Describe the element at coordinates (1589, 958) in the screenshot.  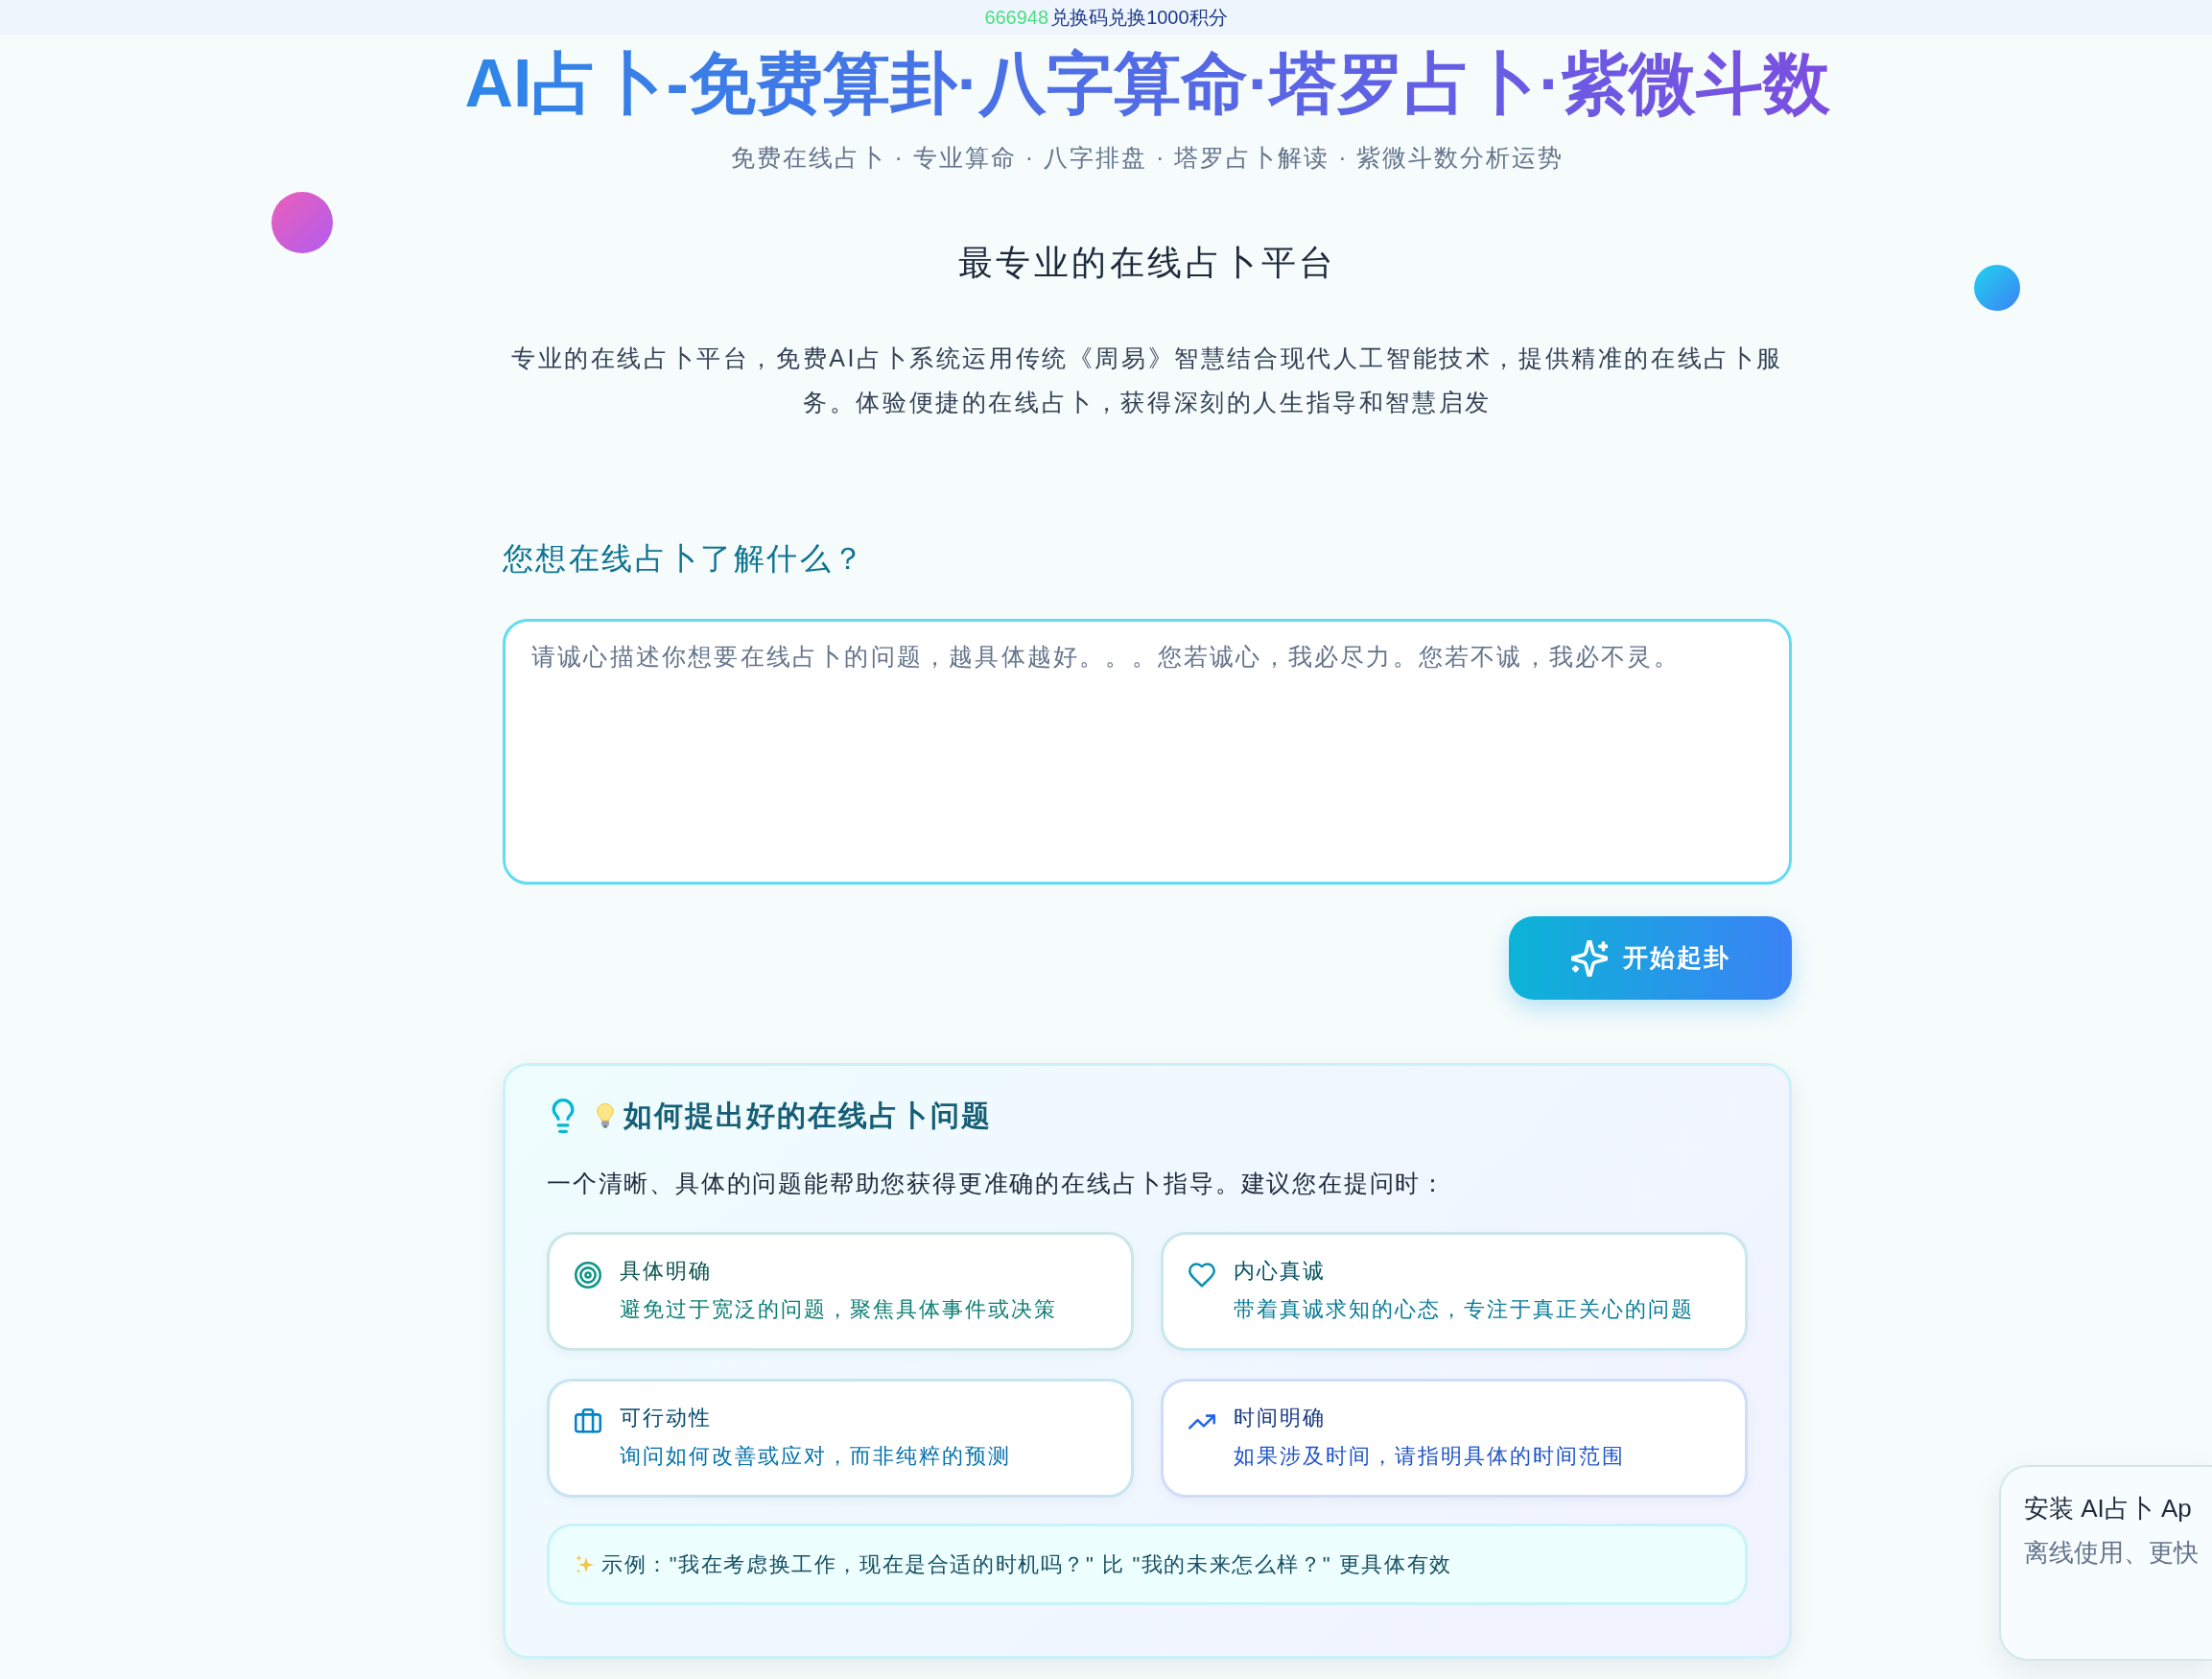
I see `sparkles-icon` at that location.